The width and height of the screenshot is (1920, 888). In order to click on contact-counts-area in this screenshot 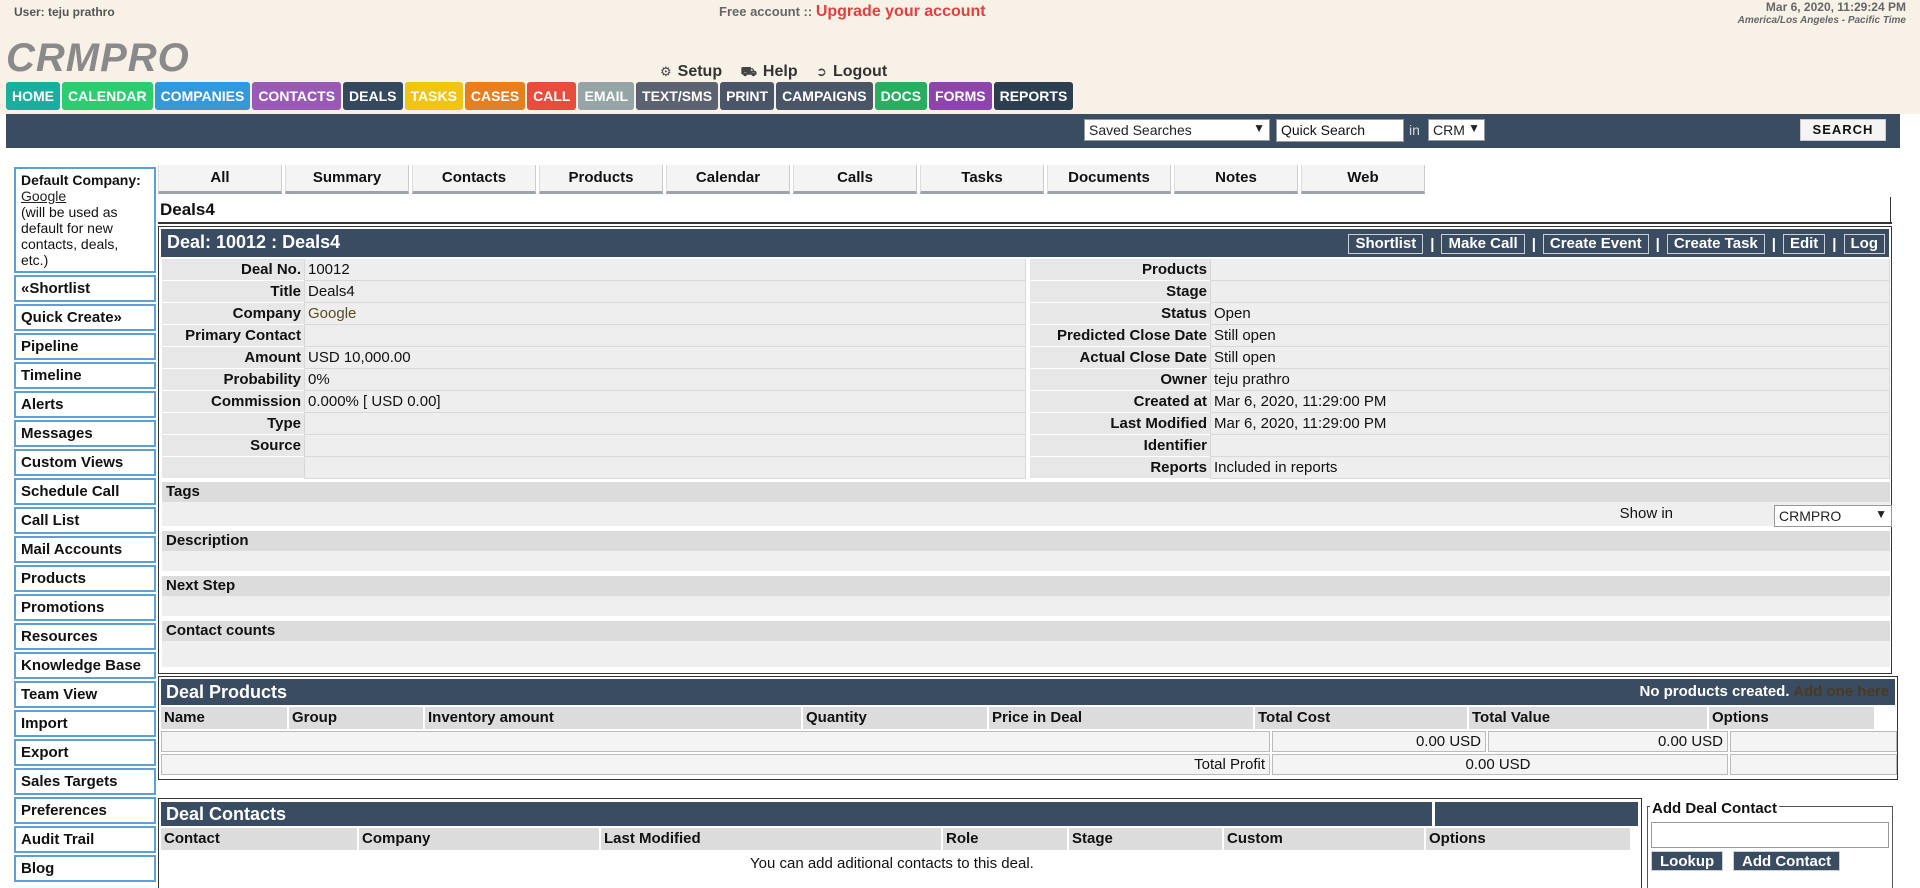, I will do `click(1026, 654)`.